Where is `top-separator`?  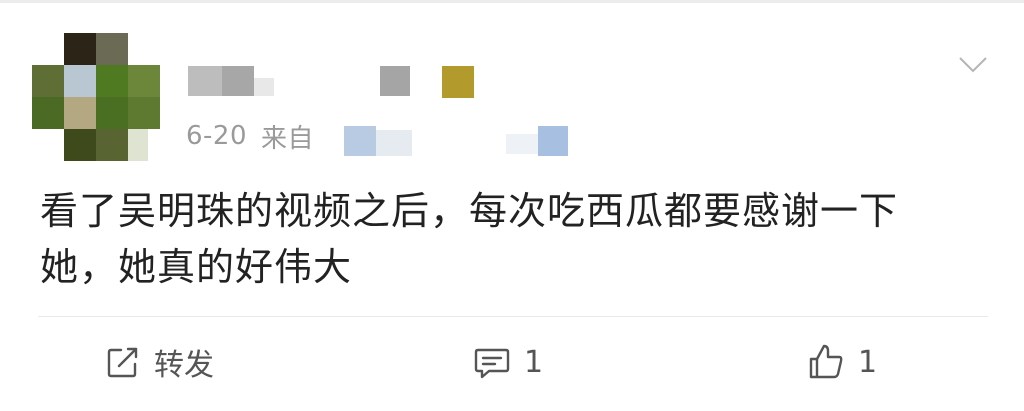 top-separator is located at coordinates (512, 1).